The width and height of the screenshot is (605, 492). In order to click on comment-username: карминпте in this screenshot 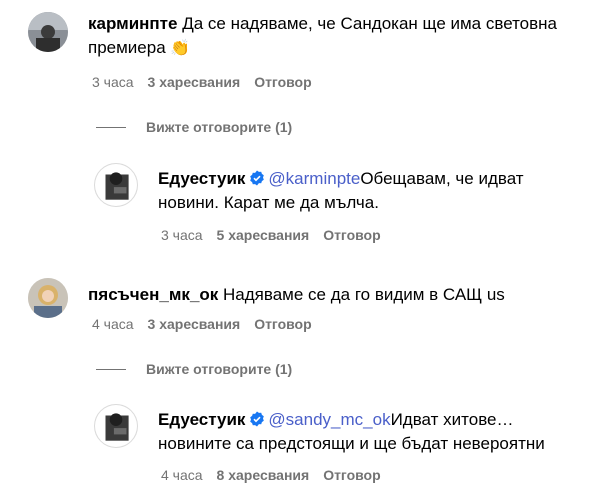, I will do `click(132, 23)`.